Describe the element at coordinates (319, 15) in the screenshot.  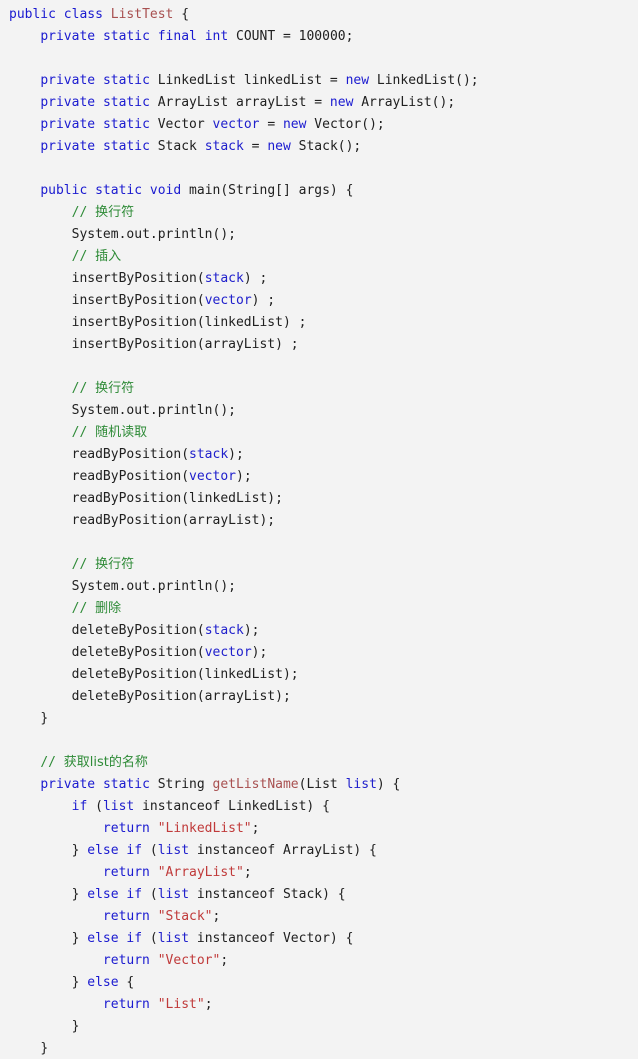
I see `code-line: public class ListTest {` at that location.